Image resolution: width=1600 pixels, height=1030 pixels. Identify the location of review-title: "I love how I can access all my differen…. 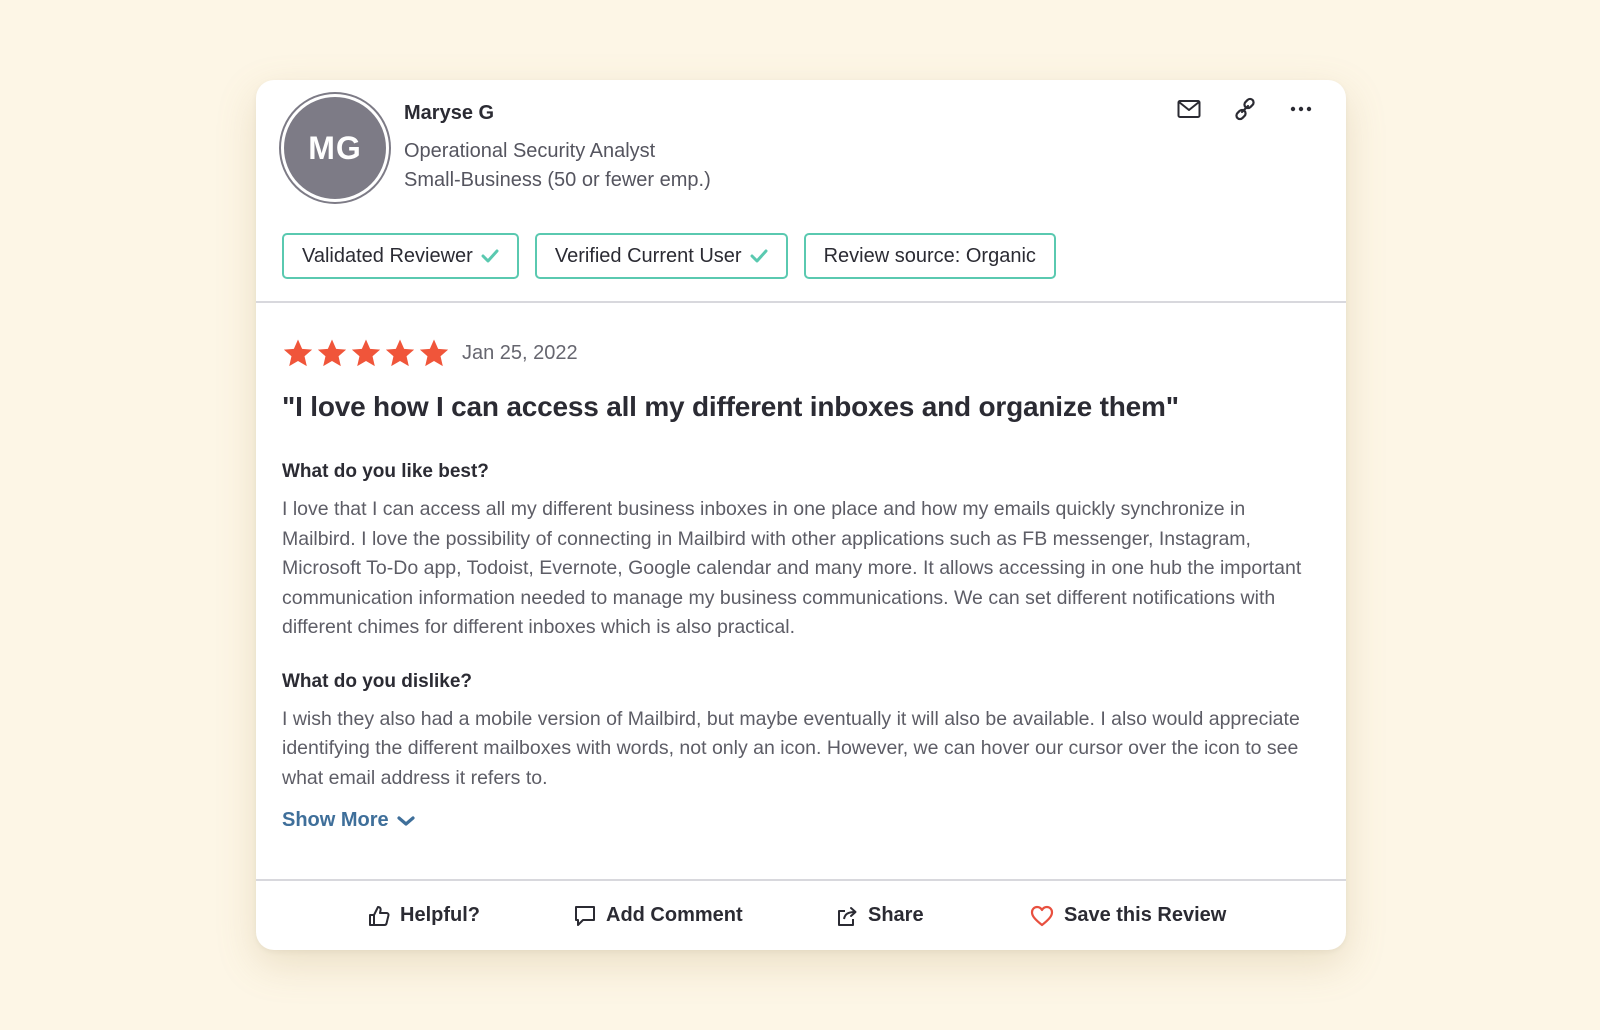
(730, 406).